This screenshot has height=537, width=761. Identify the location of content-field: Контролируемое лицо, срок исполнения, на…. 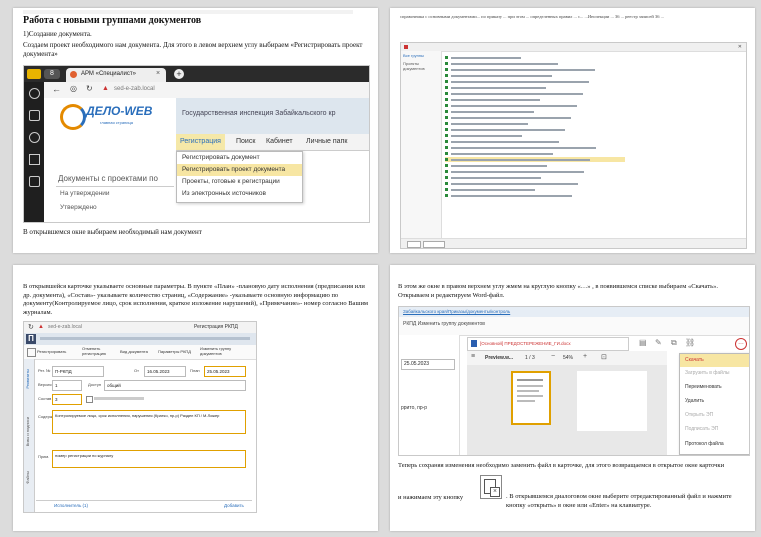
(149, 422).